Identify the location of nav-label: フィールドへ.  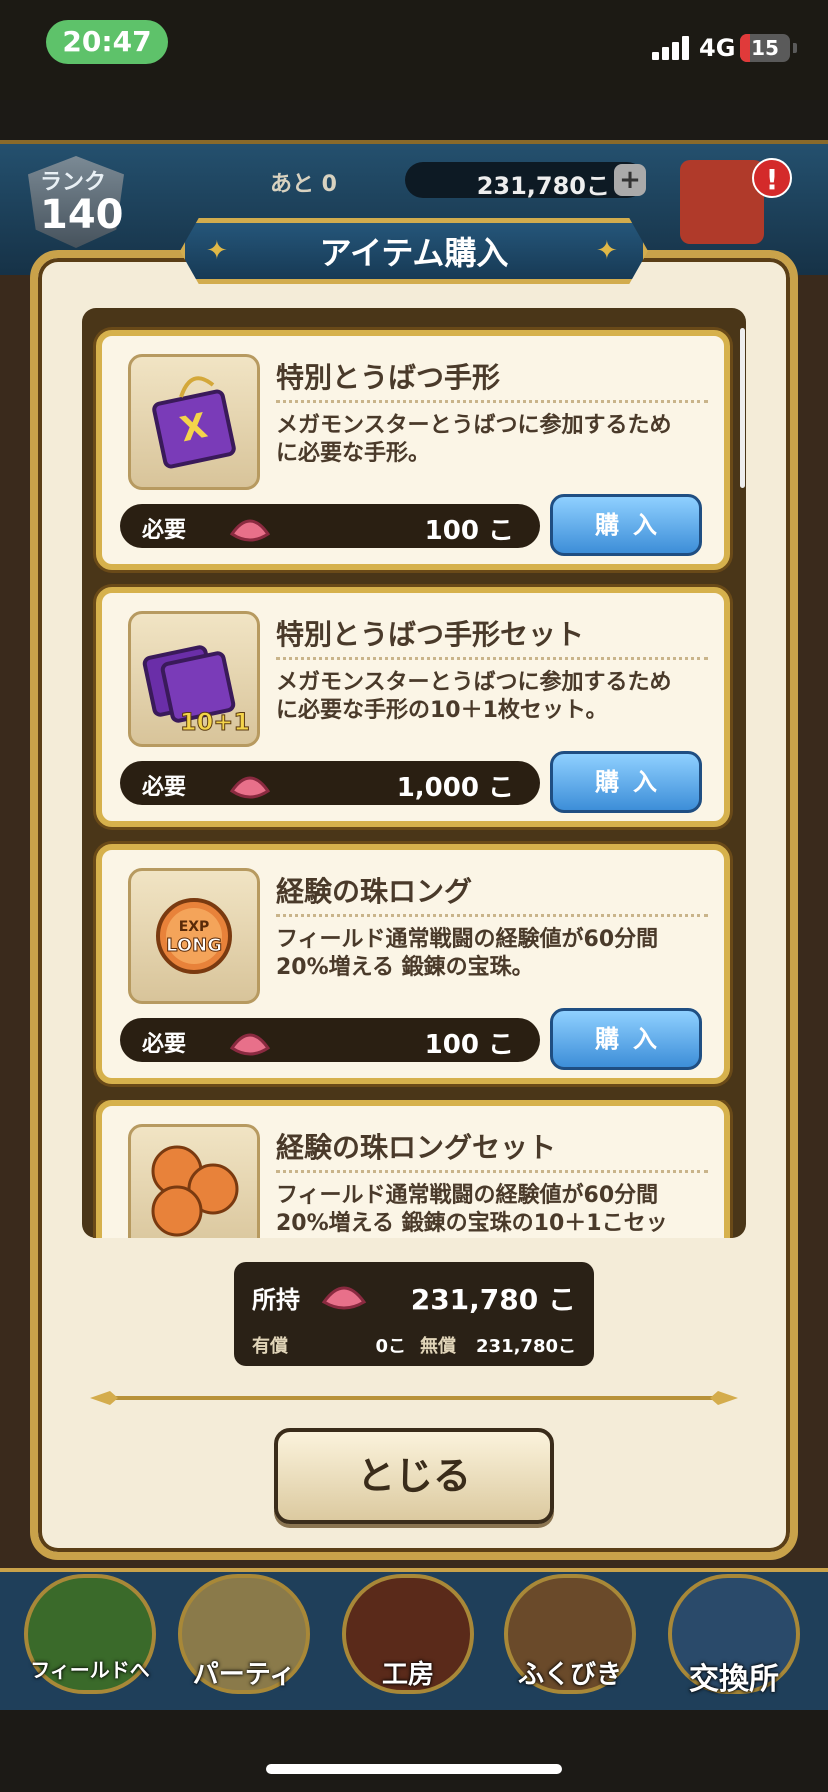
(90, 1670).